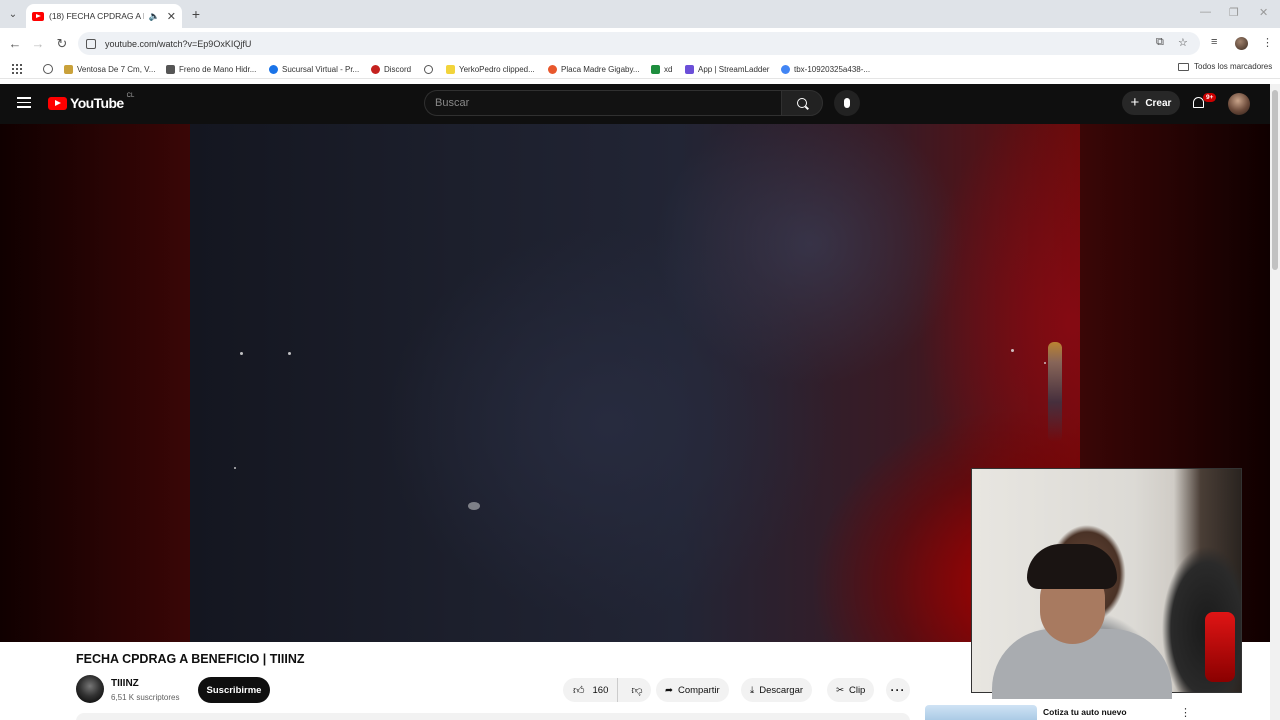 The height and width of the screenshot is (720, 1280). What do you see at coordinates (590, 690) in the screenshot?
I see `like-button: 👍︎ 160` at bounding box center [590, 690].